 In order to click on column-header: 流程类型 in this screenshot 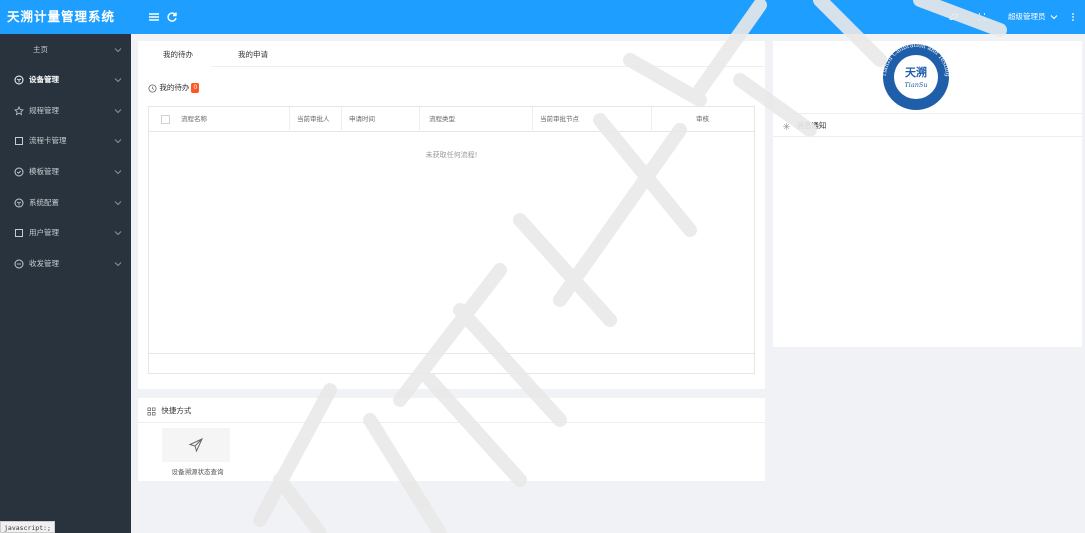, I will do `click(442, 119)`.